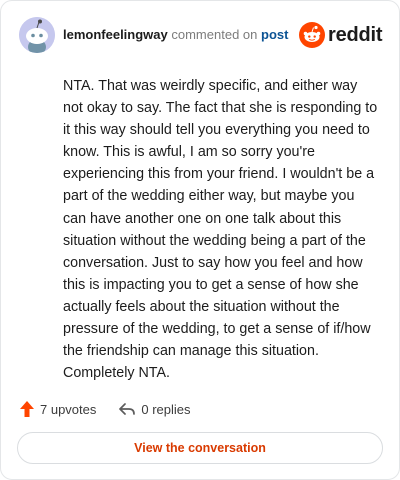 This screenshot has width=400, height=480. Describe the element at coordinates (37, 35) in the screenshot. I see `snoo-avatar-icon` at that location.